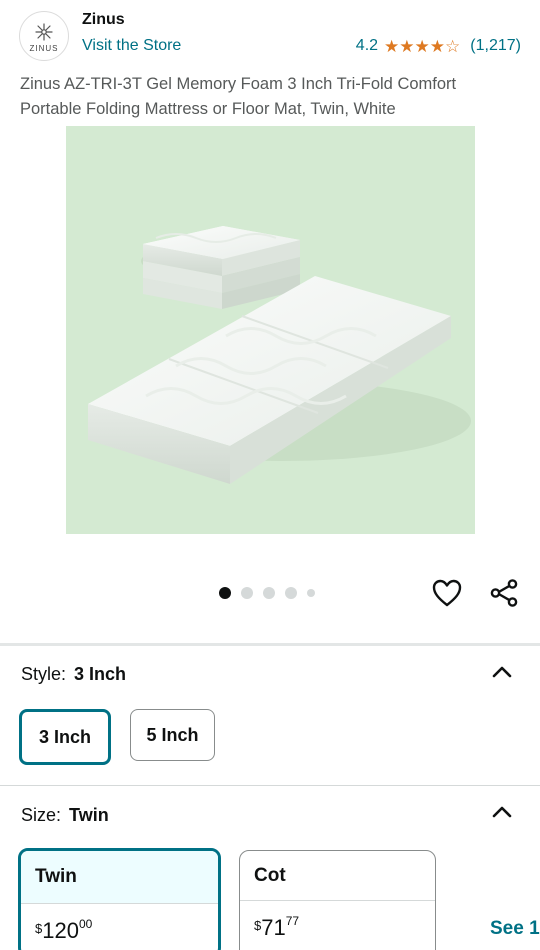 This screenshot has width=540, height=950. I want to click on heart-icon, so click(447, 593).